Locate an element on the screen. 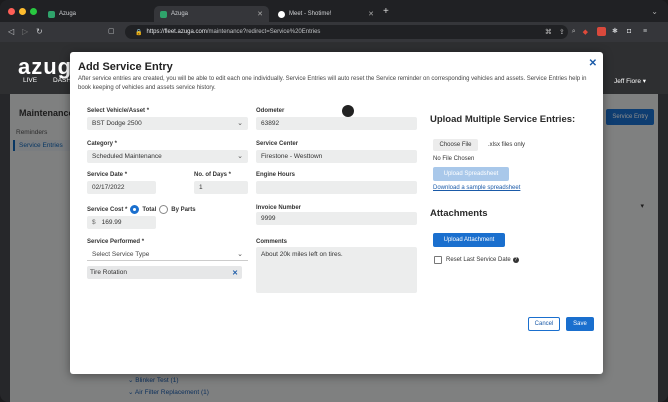 The width and height of the screenshot is (668, 402). total-radio-label: Total is located at coordinates (149, 209).